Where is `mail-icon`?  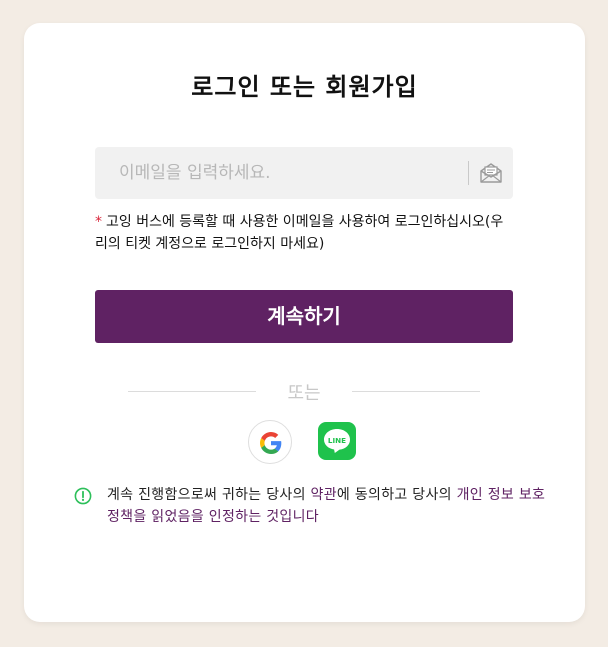 mail-icon is located at coordinates (491, 173).